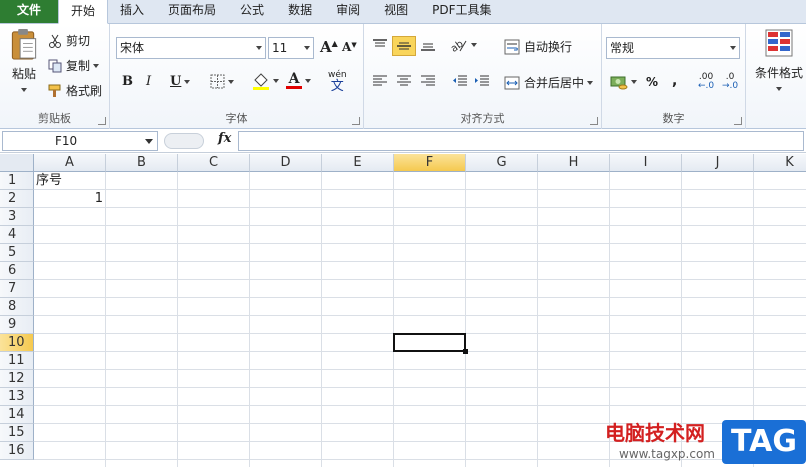 The height and width of the screenshot is (467, 806). Describe the element at coordinates (482, 81) in the screenshot. I see `increase-indent-button` at that location.